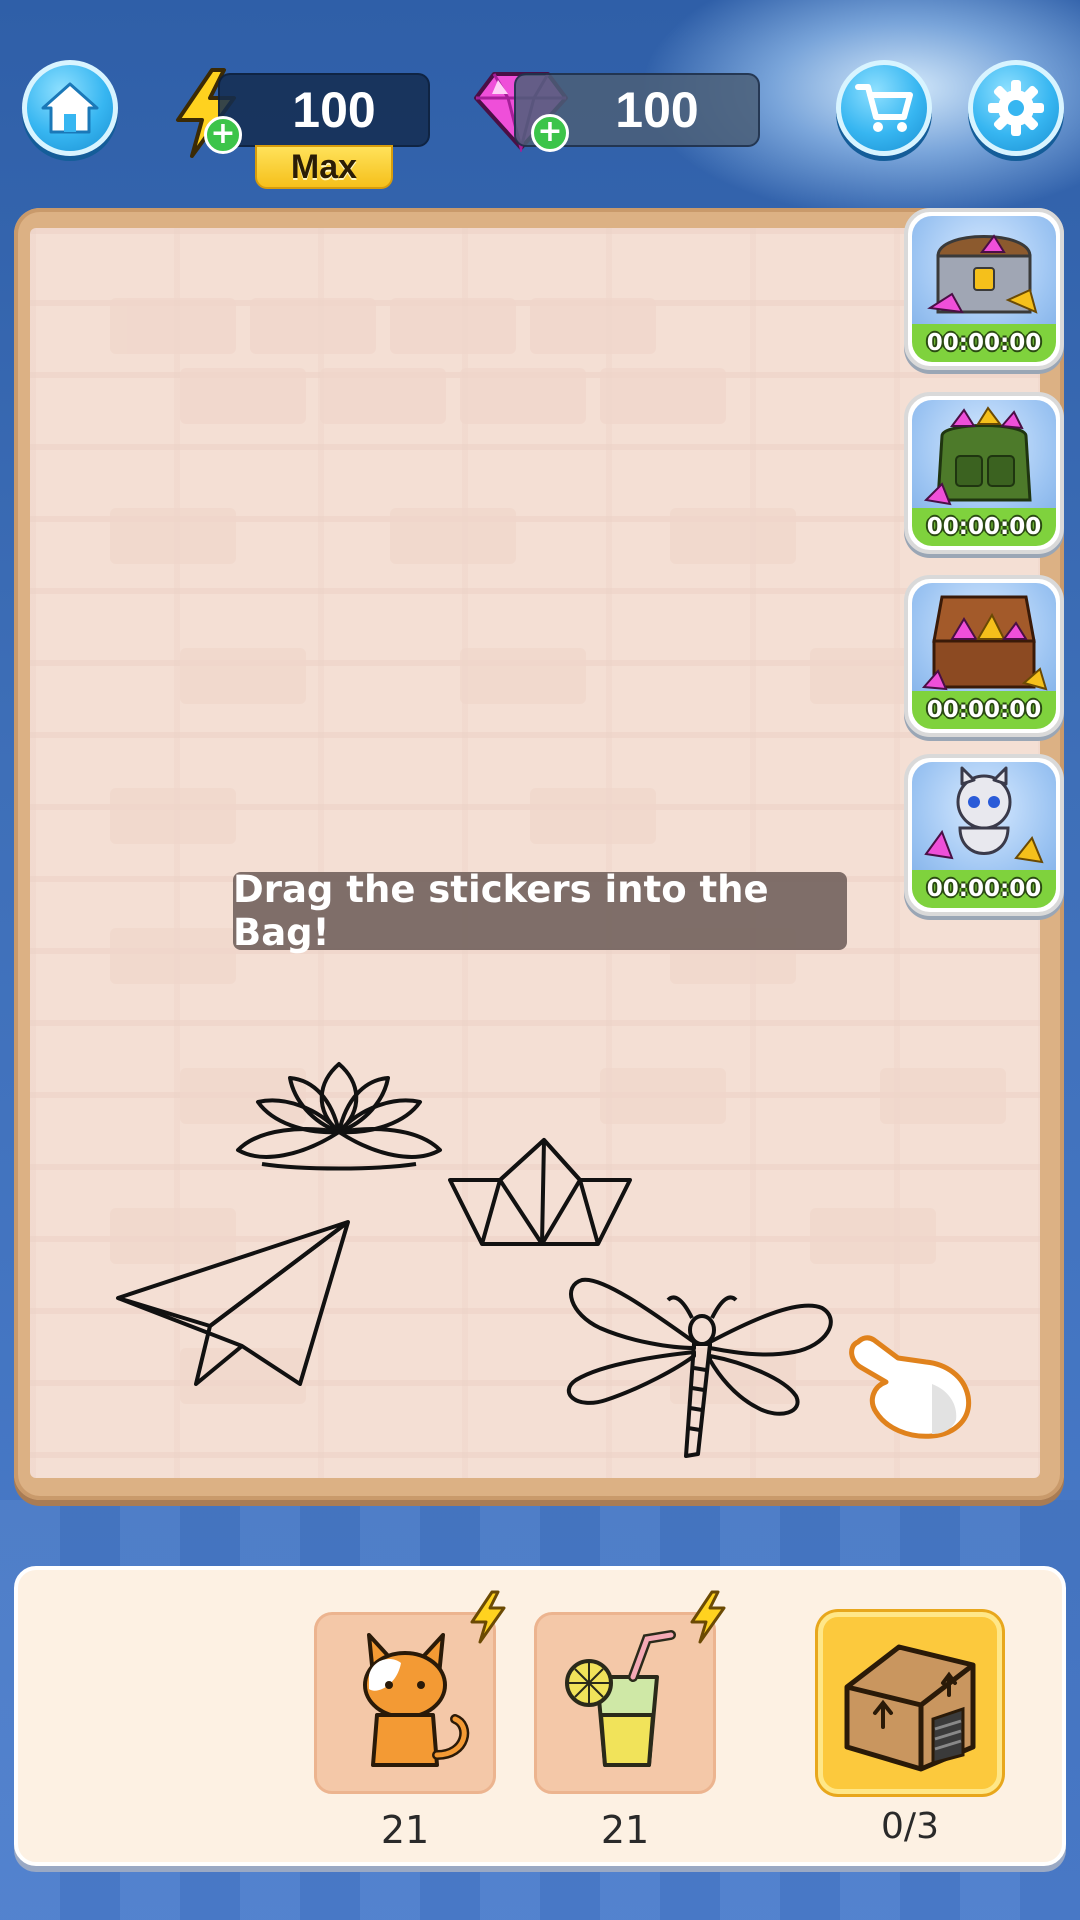 This screenshot has width=1080, height=1920. Describe the element at coordinates (910, 1387) in the screenshot. I see `pointing-hand-icon` at that location.